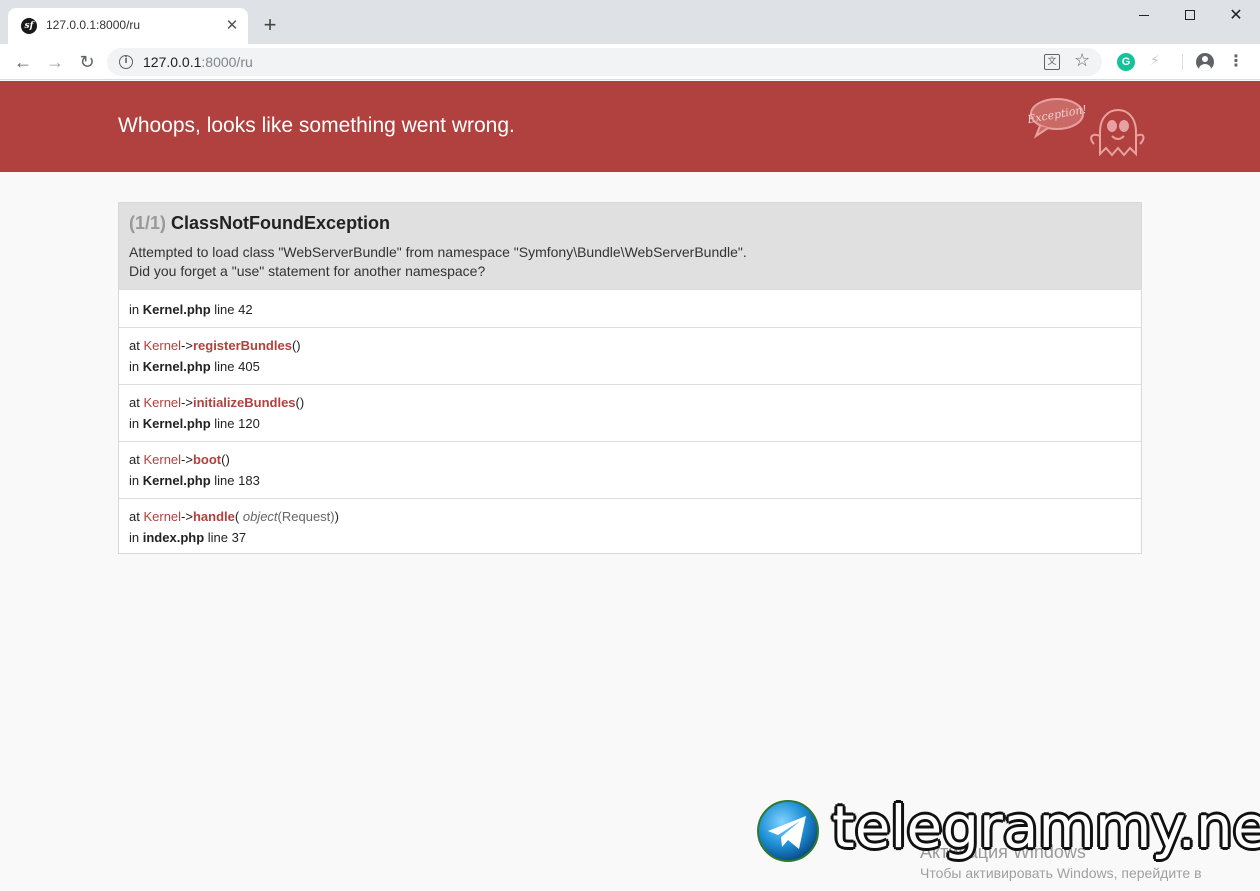 The width and height of the screenshot is (1260, 891). I want to click on trace-call: at Kernel->initializeBundles(), so click(630, 403).